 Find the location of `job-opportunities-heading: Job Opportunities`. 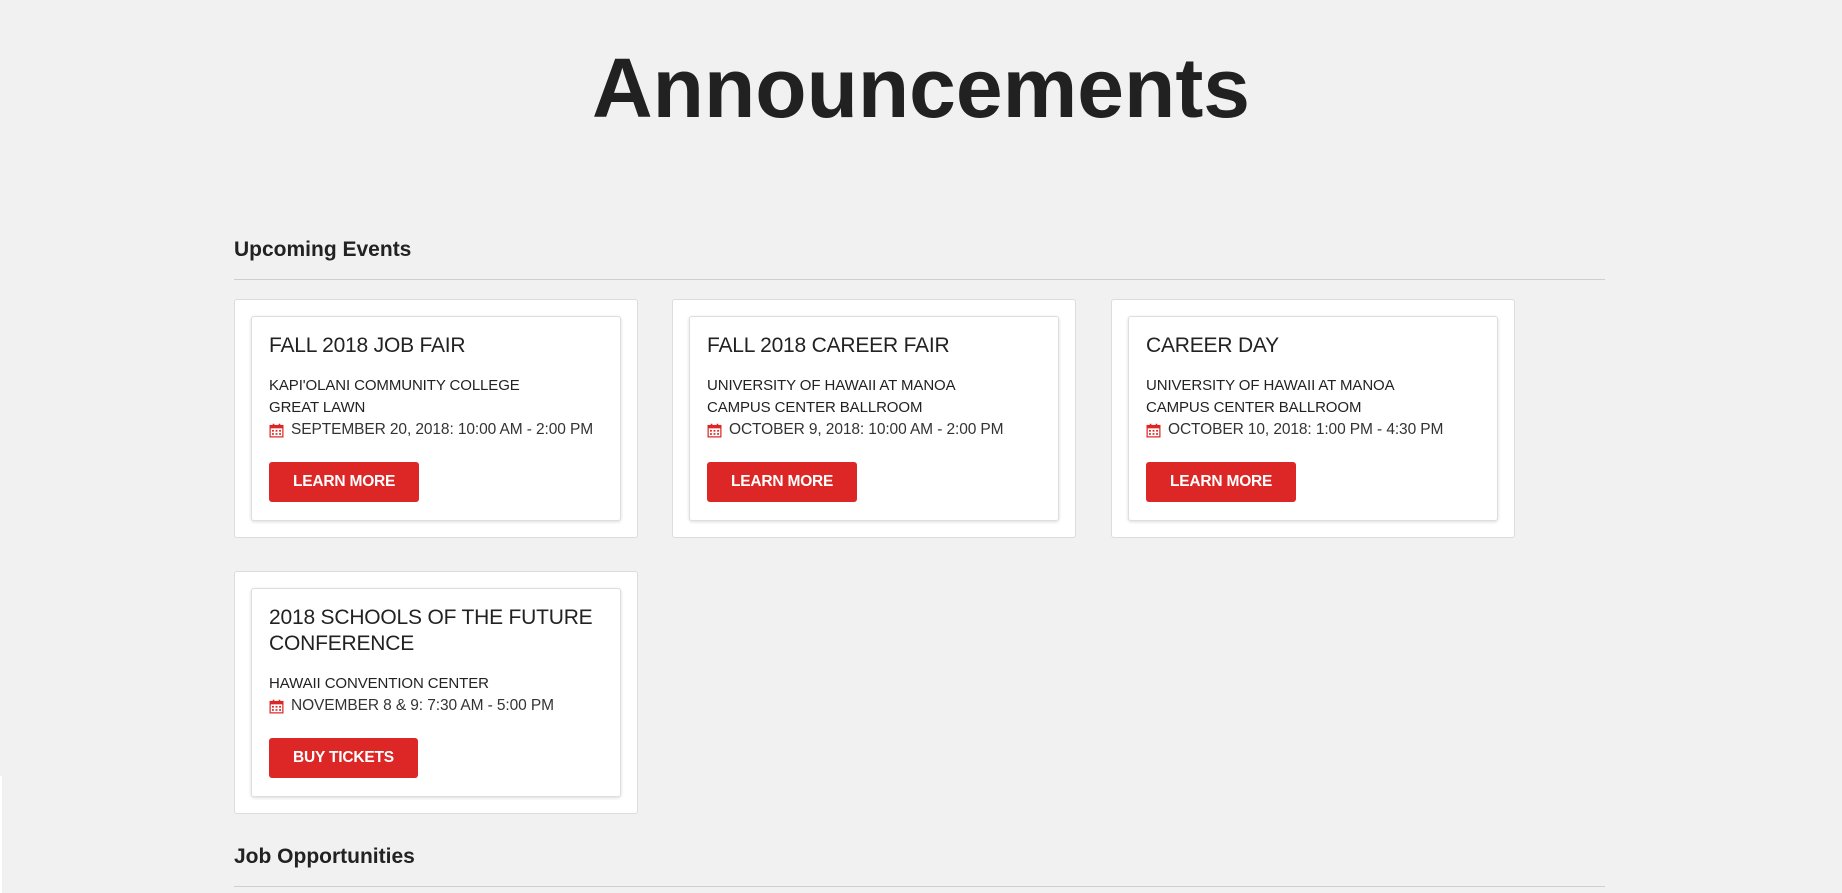

job-opportunities-heading: Job Opportunities is located at coordinates (324, 856).